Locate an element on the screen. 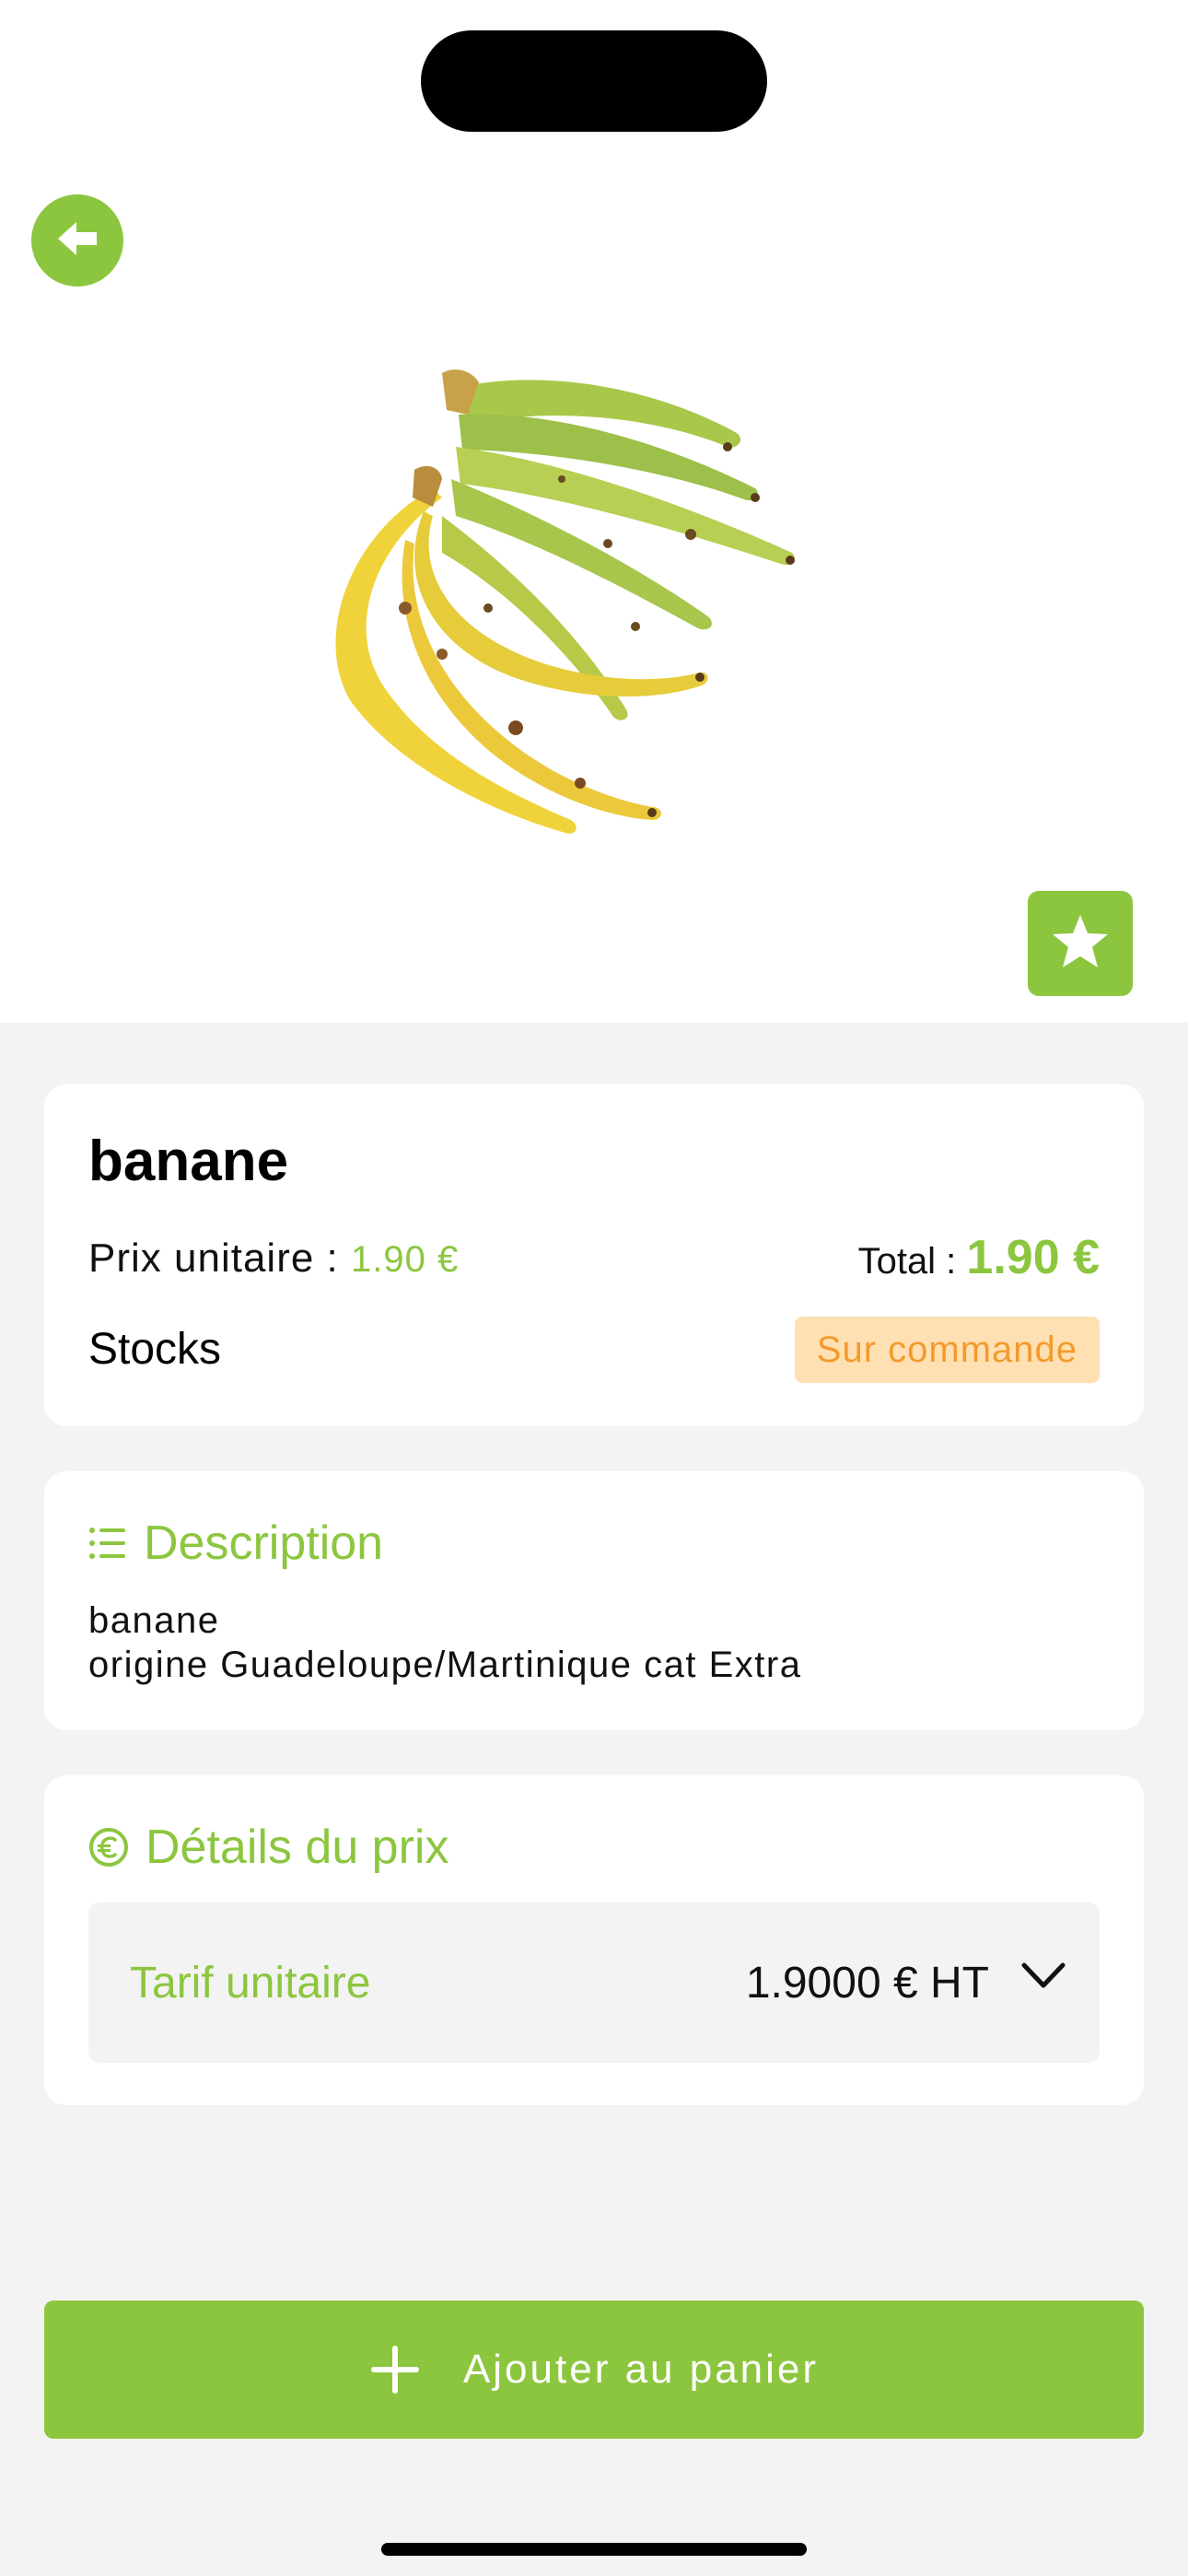 The height and width of the screenshot is (2576, 1188). add-to-cart-label: Ajouter au panier is located at coordinates (641, 2369).